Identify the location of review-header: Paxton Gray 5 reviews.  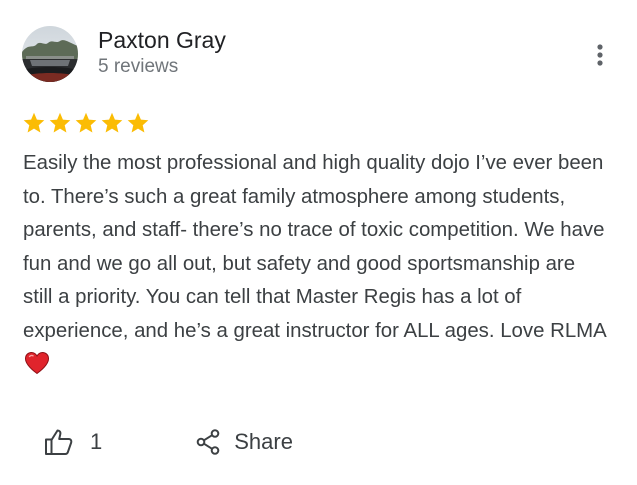
(124, 54).